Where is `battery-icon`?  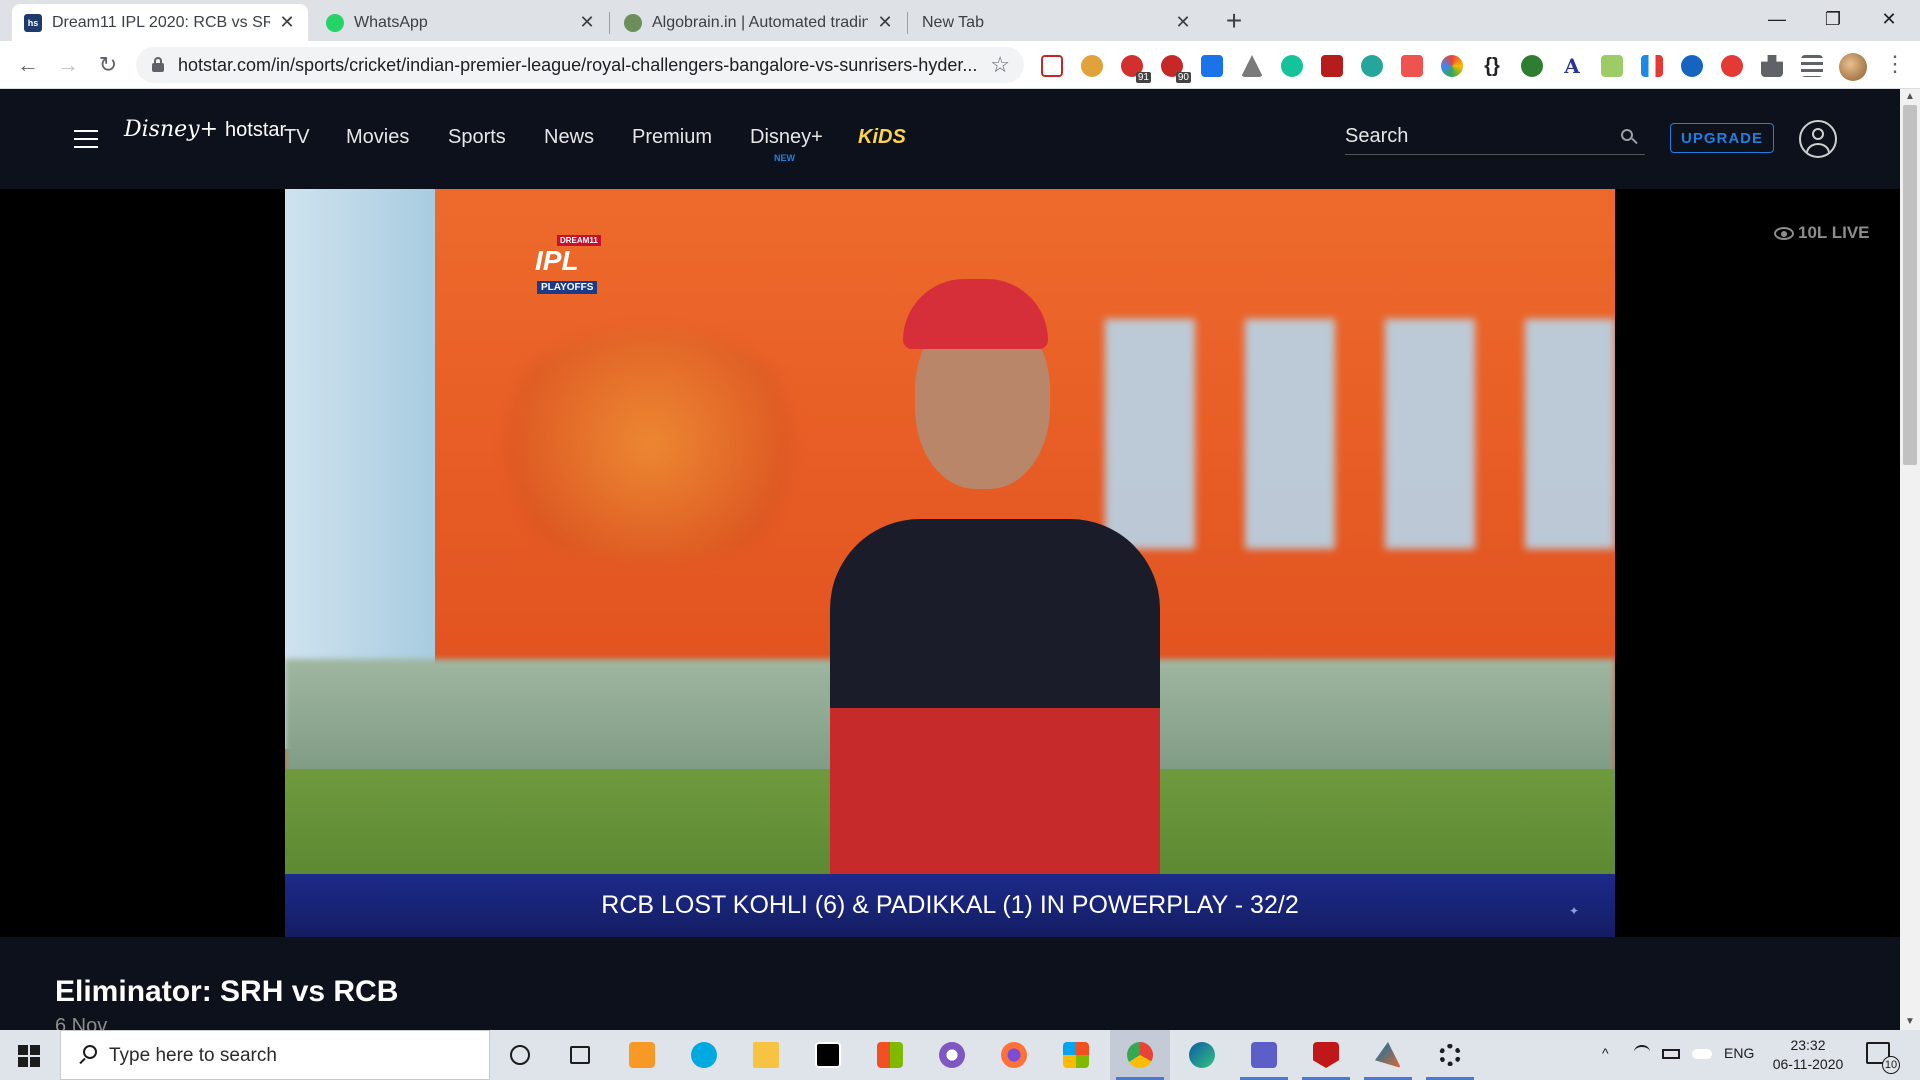 battery-icon is located at coordinates (1671, 1054).